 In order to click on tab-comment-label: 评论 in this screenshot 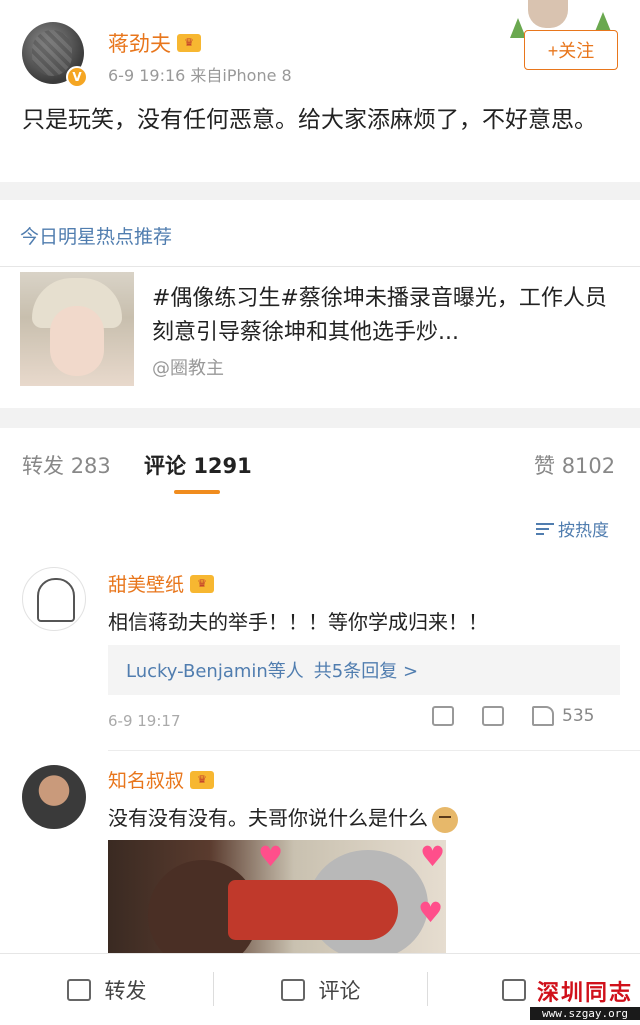, I will do `click(165, 466)`.